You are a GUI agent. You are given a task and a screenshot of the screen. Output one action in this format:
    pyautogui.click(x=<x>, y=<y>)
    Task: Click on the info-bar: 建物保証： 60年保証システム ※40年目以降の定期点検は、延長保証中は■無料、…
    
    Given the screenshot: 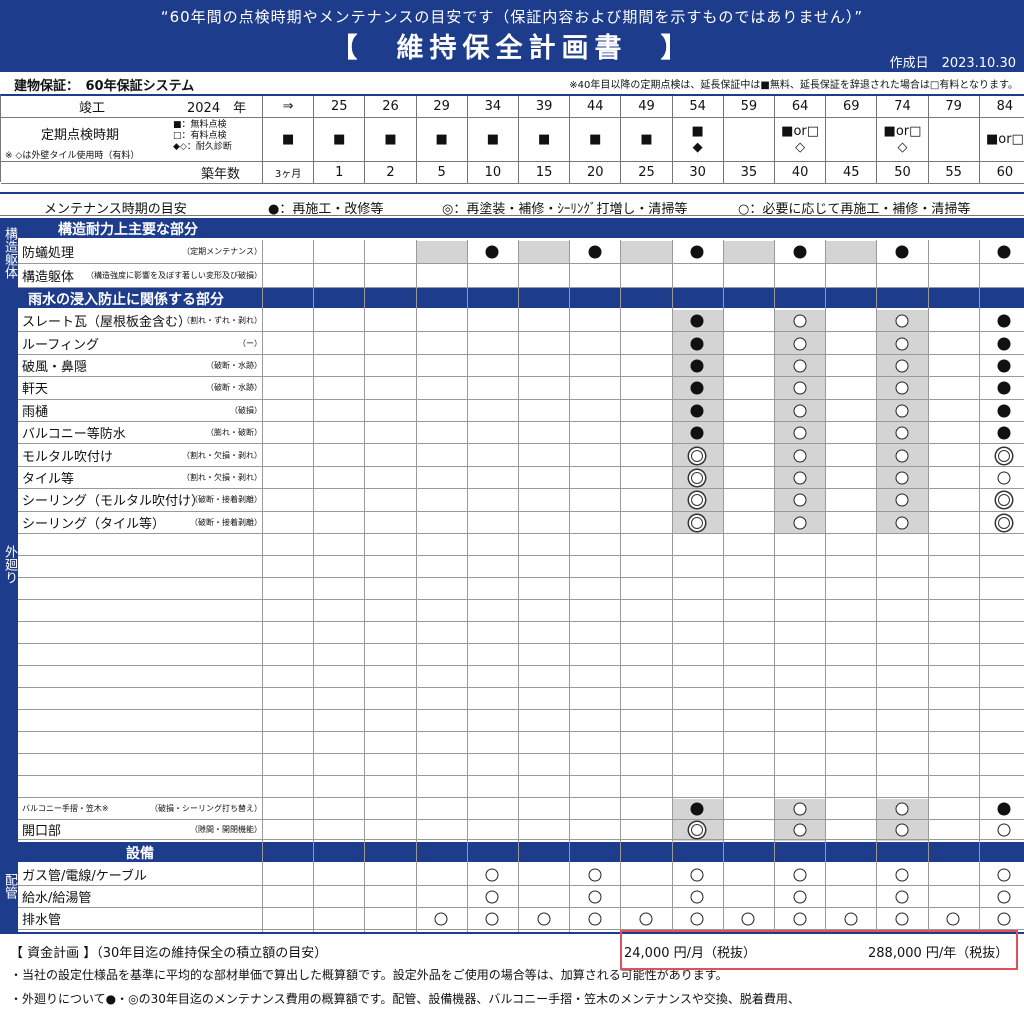 What is the action you would take?
    pyautogui.click(x=512, y=83)
    